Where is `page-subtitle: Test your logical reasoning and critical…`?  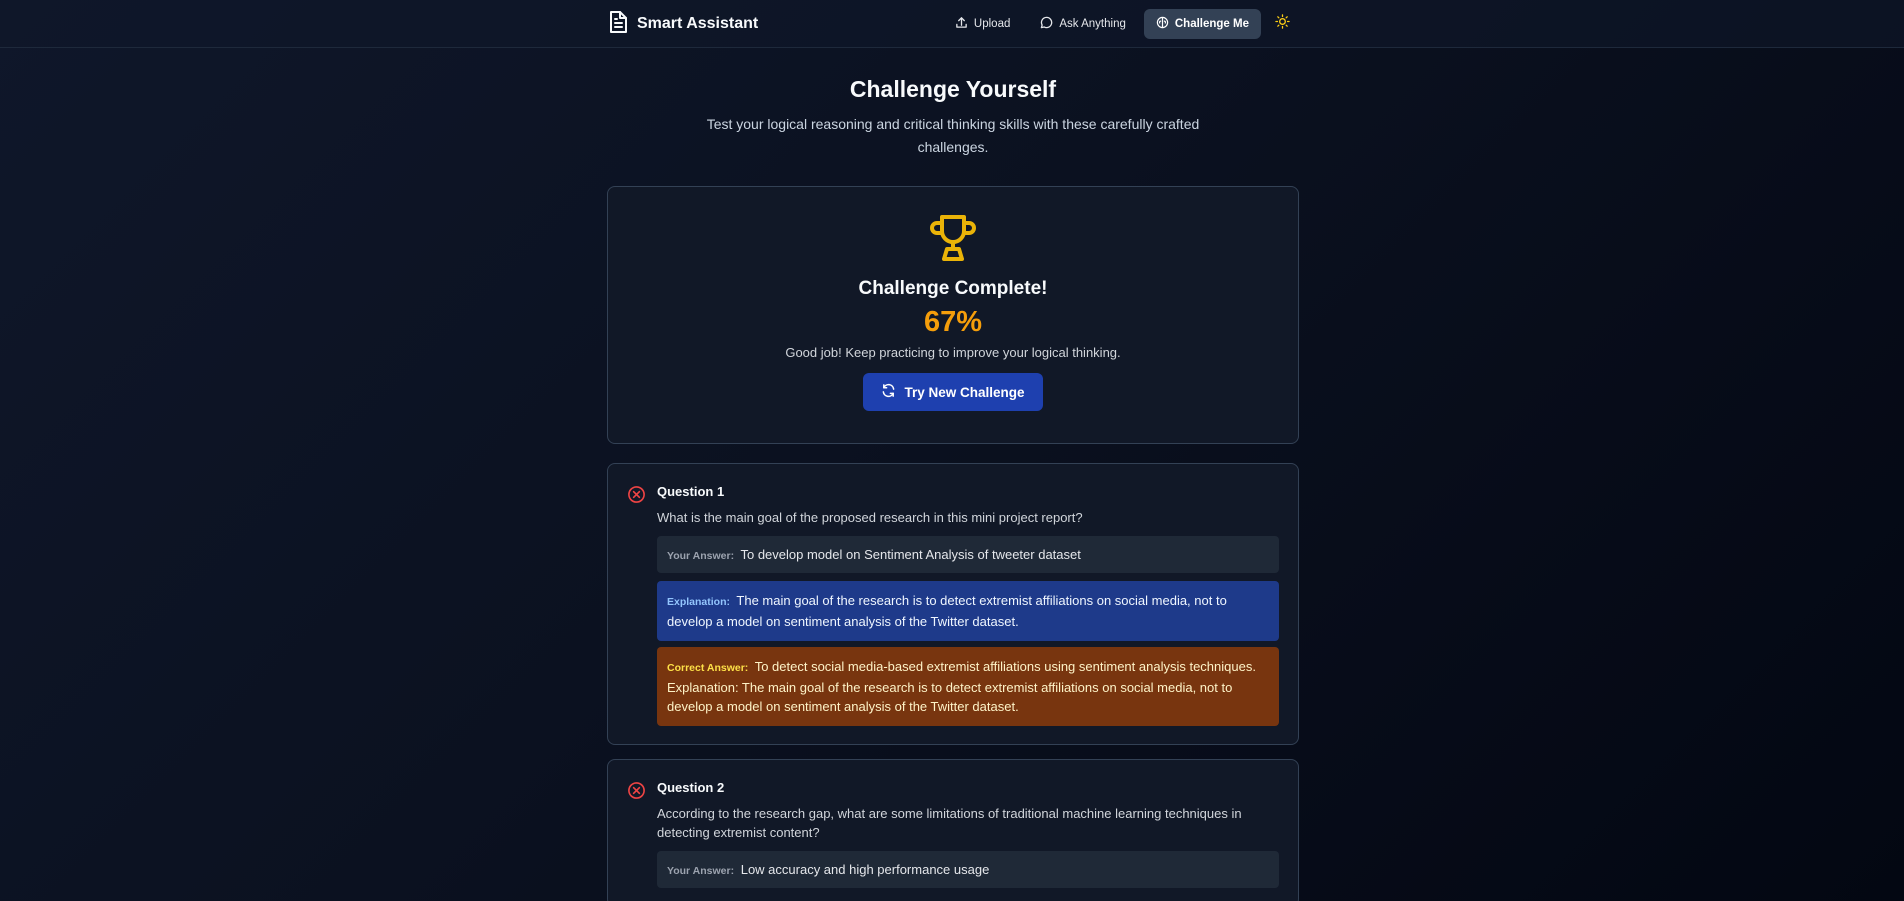 page-subtitle: Test your logical reasoning and critical… is located at coordinates (953, 135).